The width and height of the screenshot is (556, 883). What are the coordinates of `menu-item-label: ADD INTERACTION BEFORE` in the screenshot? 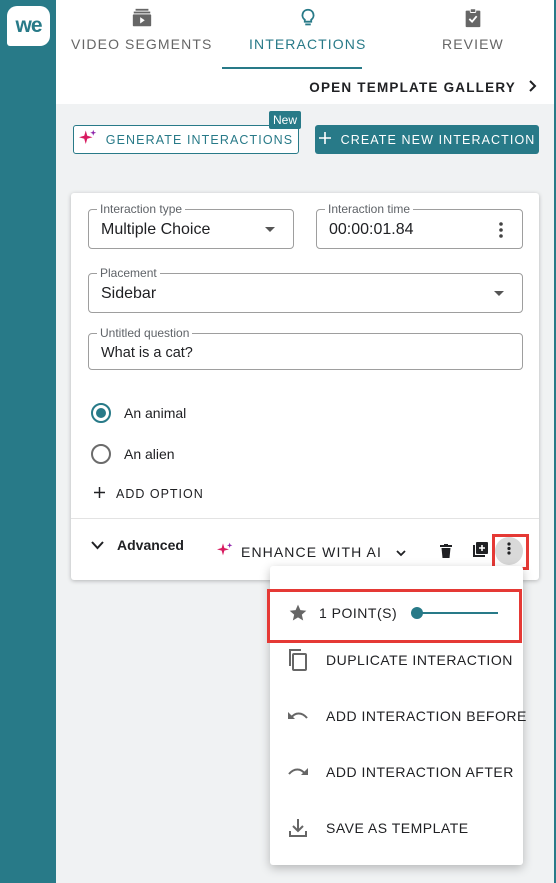 It's located at (426, 716).